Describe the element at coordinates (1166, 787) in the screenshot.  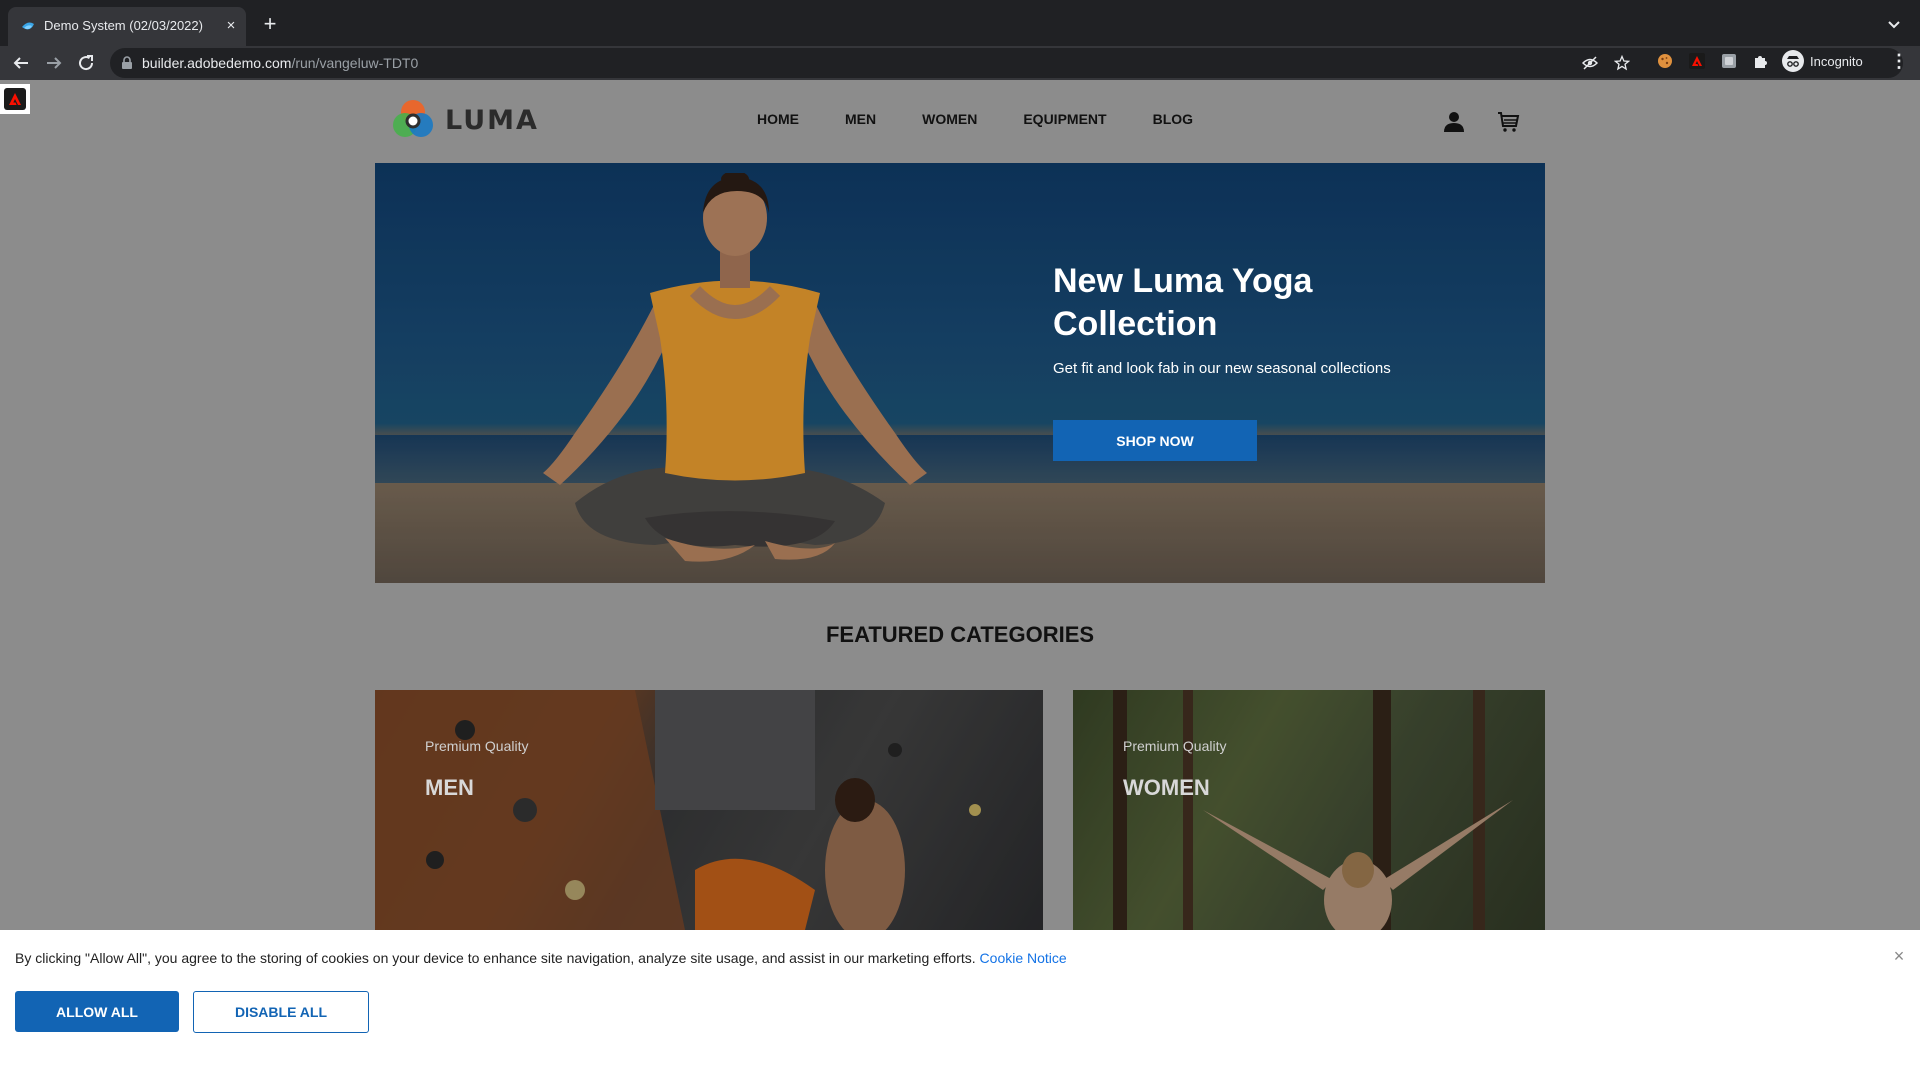
I see `category-name: WOMEN` at that location.